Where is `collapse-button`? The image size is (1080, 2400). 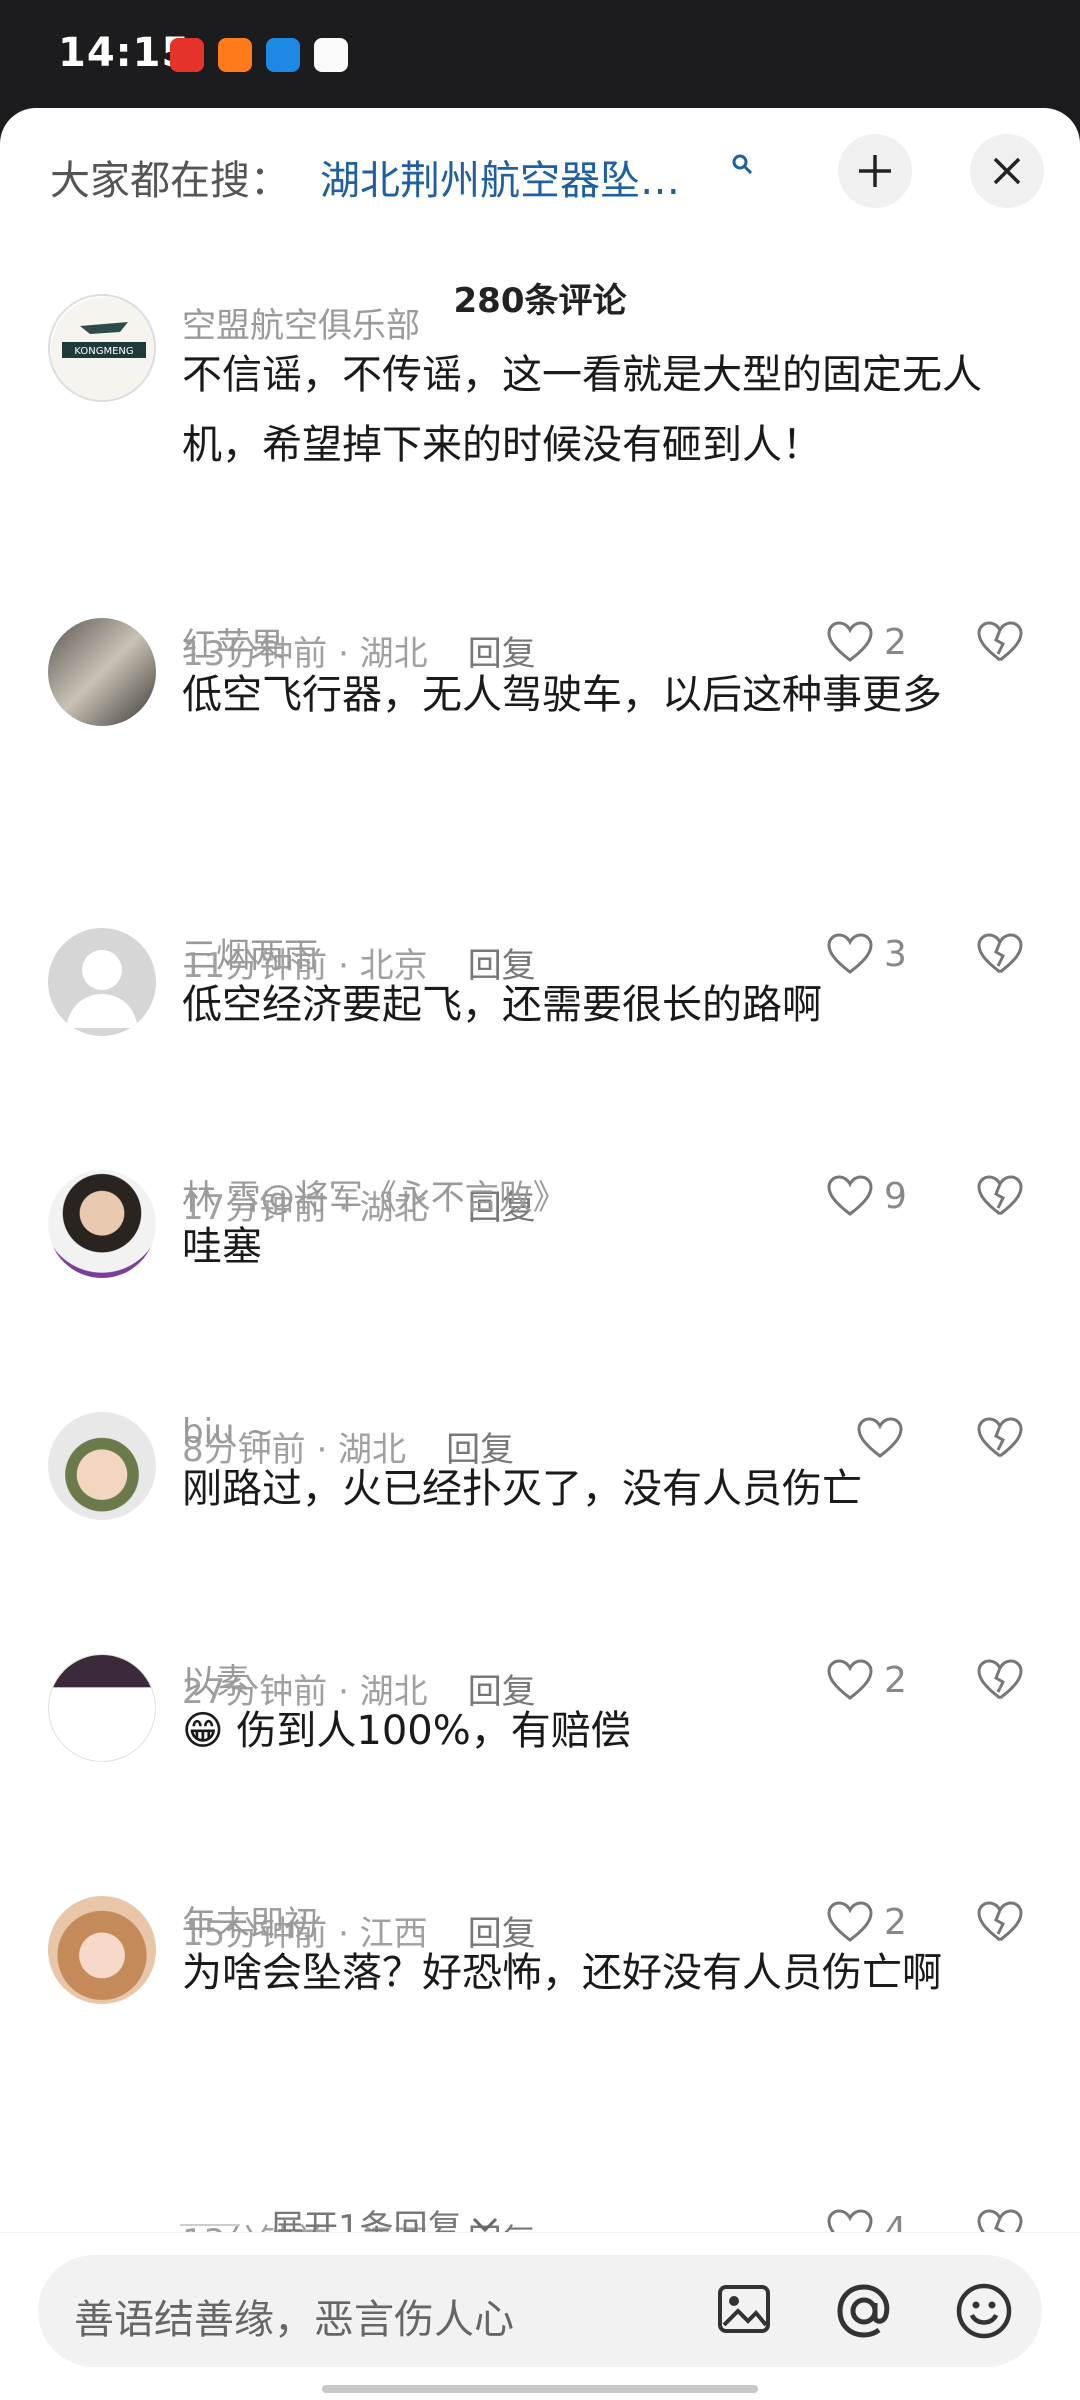 collapse-button is located at coordinates (875, 171).